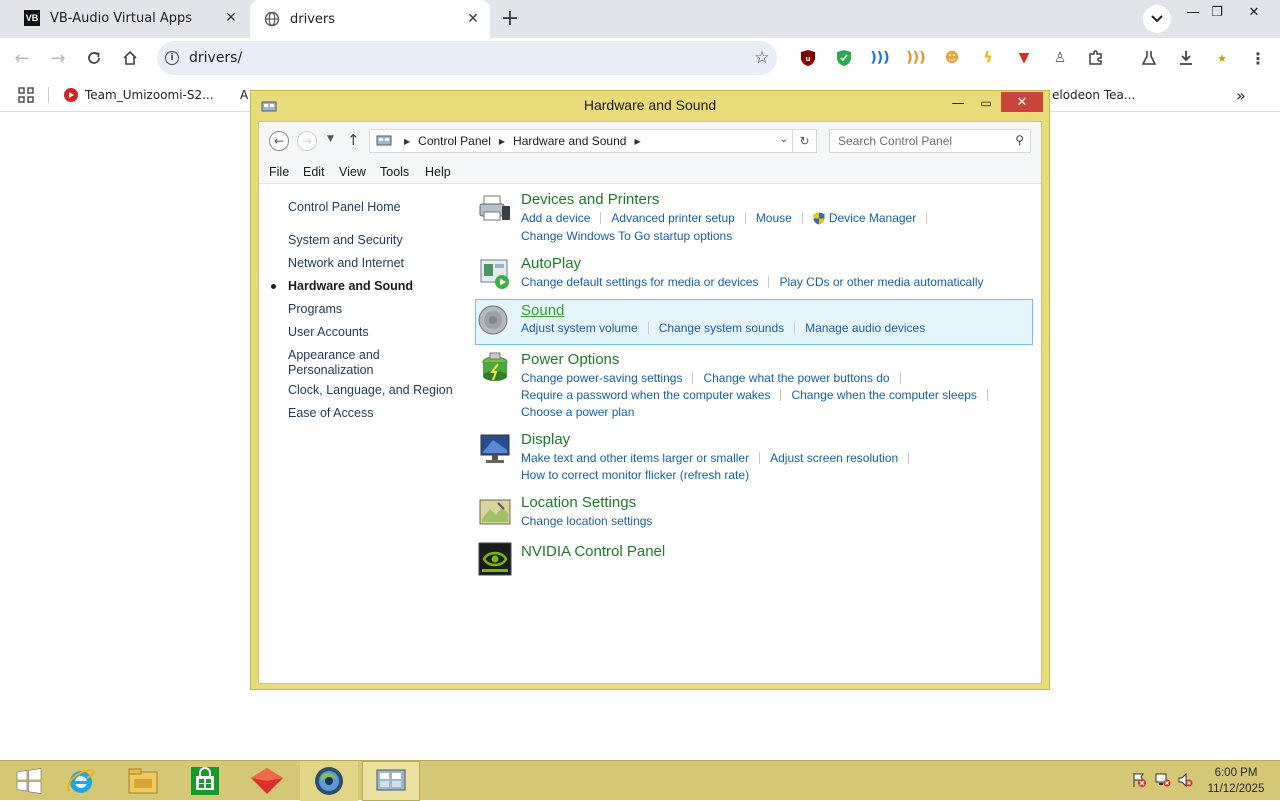 The width and height of the screenshot is (1280, 801). Describe the element at coordinates (1186, 58) in the screenshot. I see `download-icon` at that location.